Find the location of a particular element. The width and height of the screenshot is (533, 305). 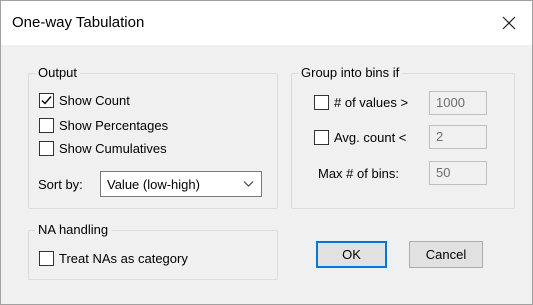

max-bins-label: Max # of bins: is located at coordinates (358, 173).